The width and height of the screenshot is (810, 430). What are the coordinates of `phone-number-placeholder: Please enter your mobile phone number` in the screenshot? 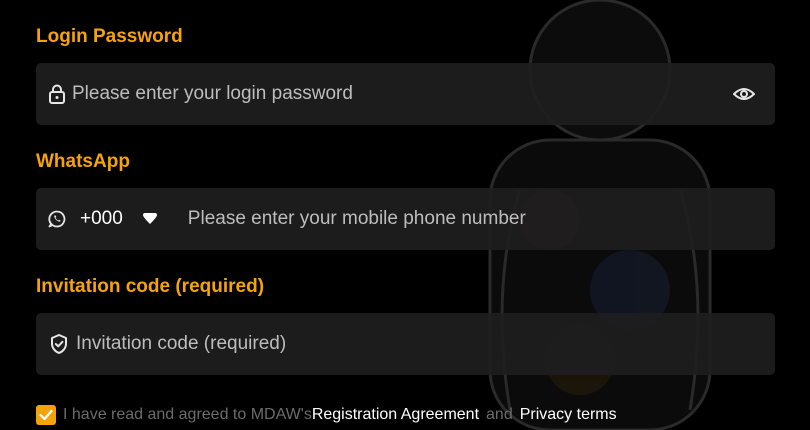 It's located at (356, 218).